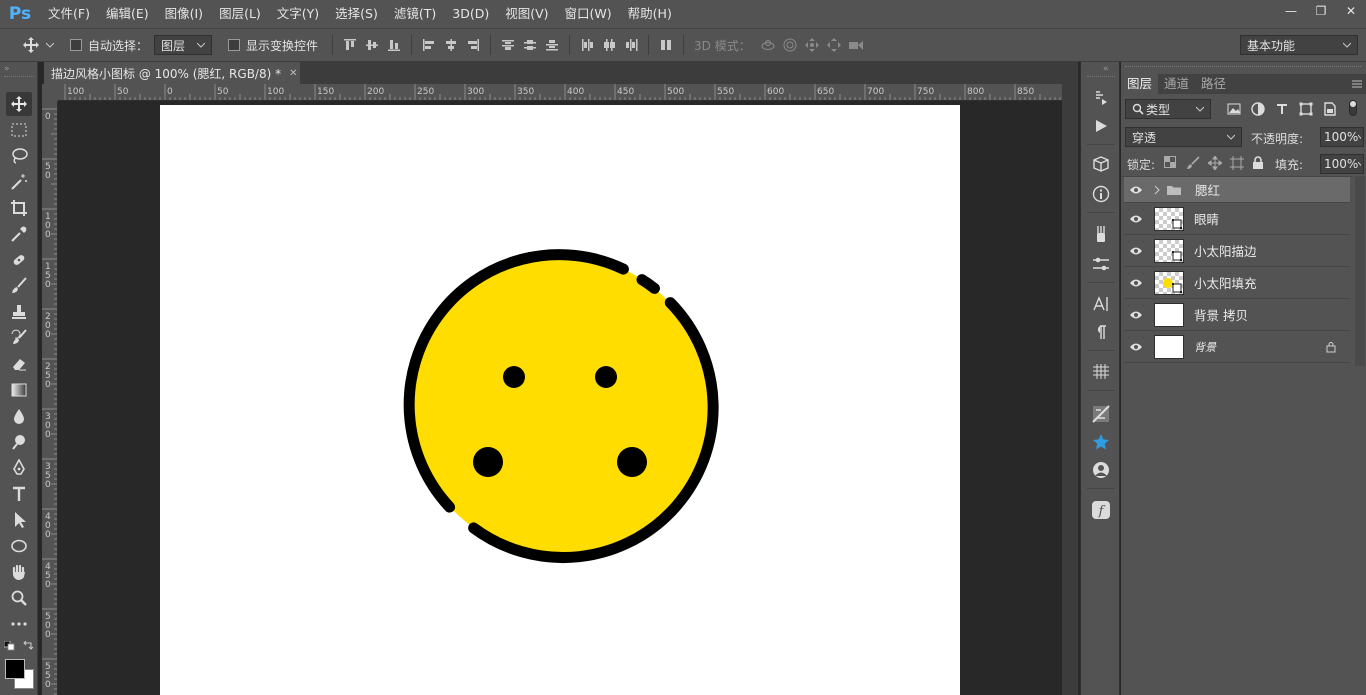 The width and height of the screenshot is (1366, 695). I want to click on 3d-panel-icon, so click(1101, 164).